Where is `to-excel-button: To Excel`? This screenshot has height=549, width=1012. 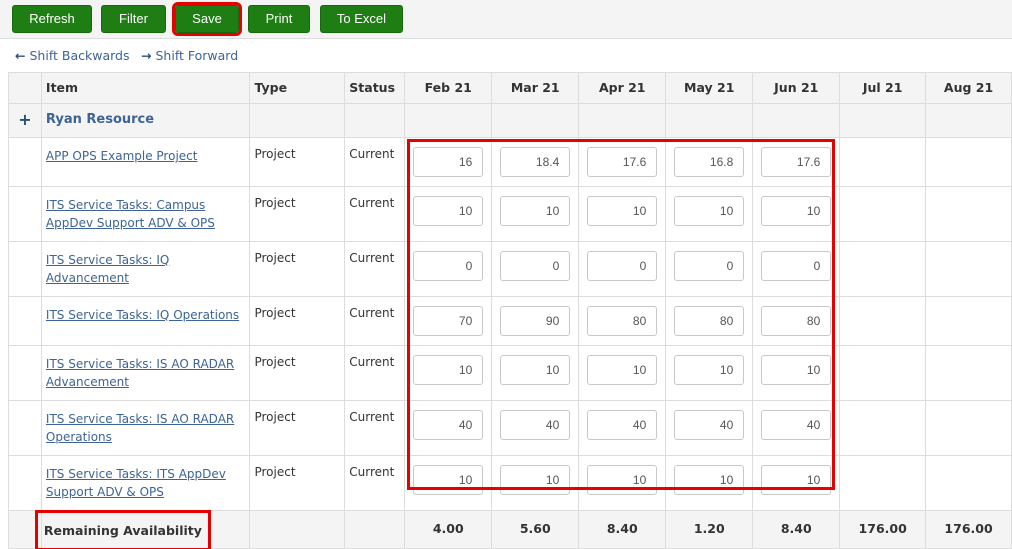
to-excel-button: To Excel is located at coordinates (361, 19).